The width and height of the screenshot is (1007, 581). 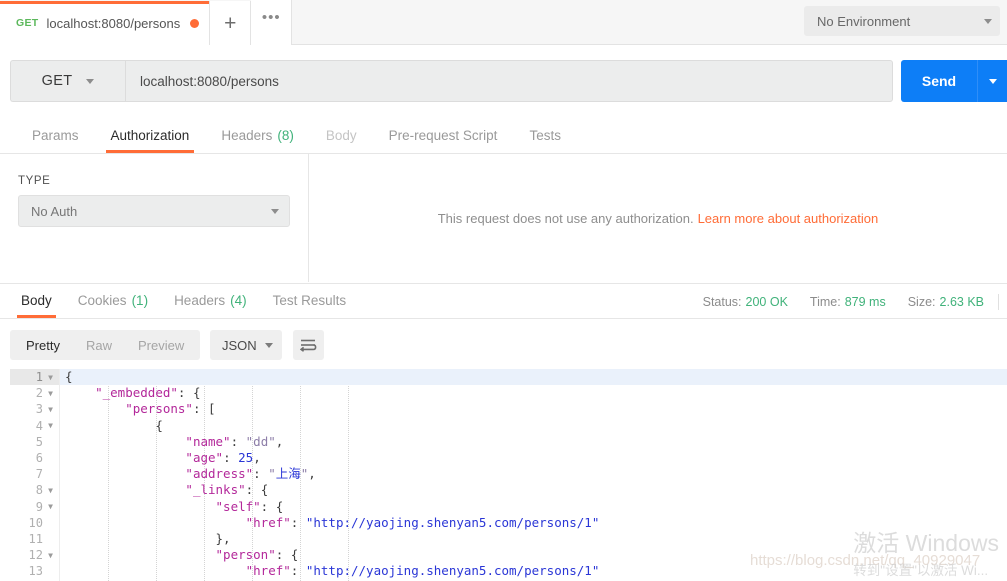 I want to click on response-tab-body: Body, so click(x=36, y=300).